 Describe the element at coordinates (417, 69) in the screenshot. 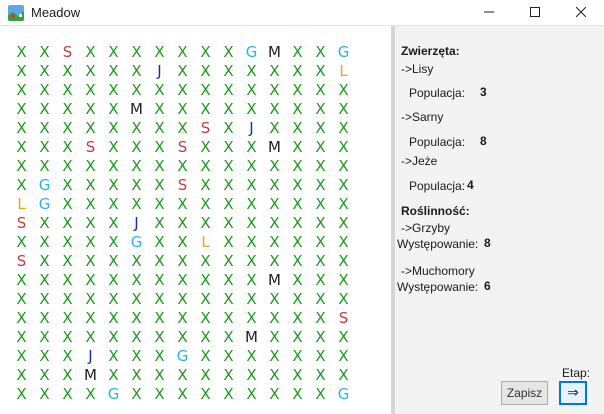

I see `foxes-label: ->Lisy` at that location.